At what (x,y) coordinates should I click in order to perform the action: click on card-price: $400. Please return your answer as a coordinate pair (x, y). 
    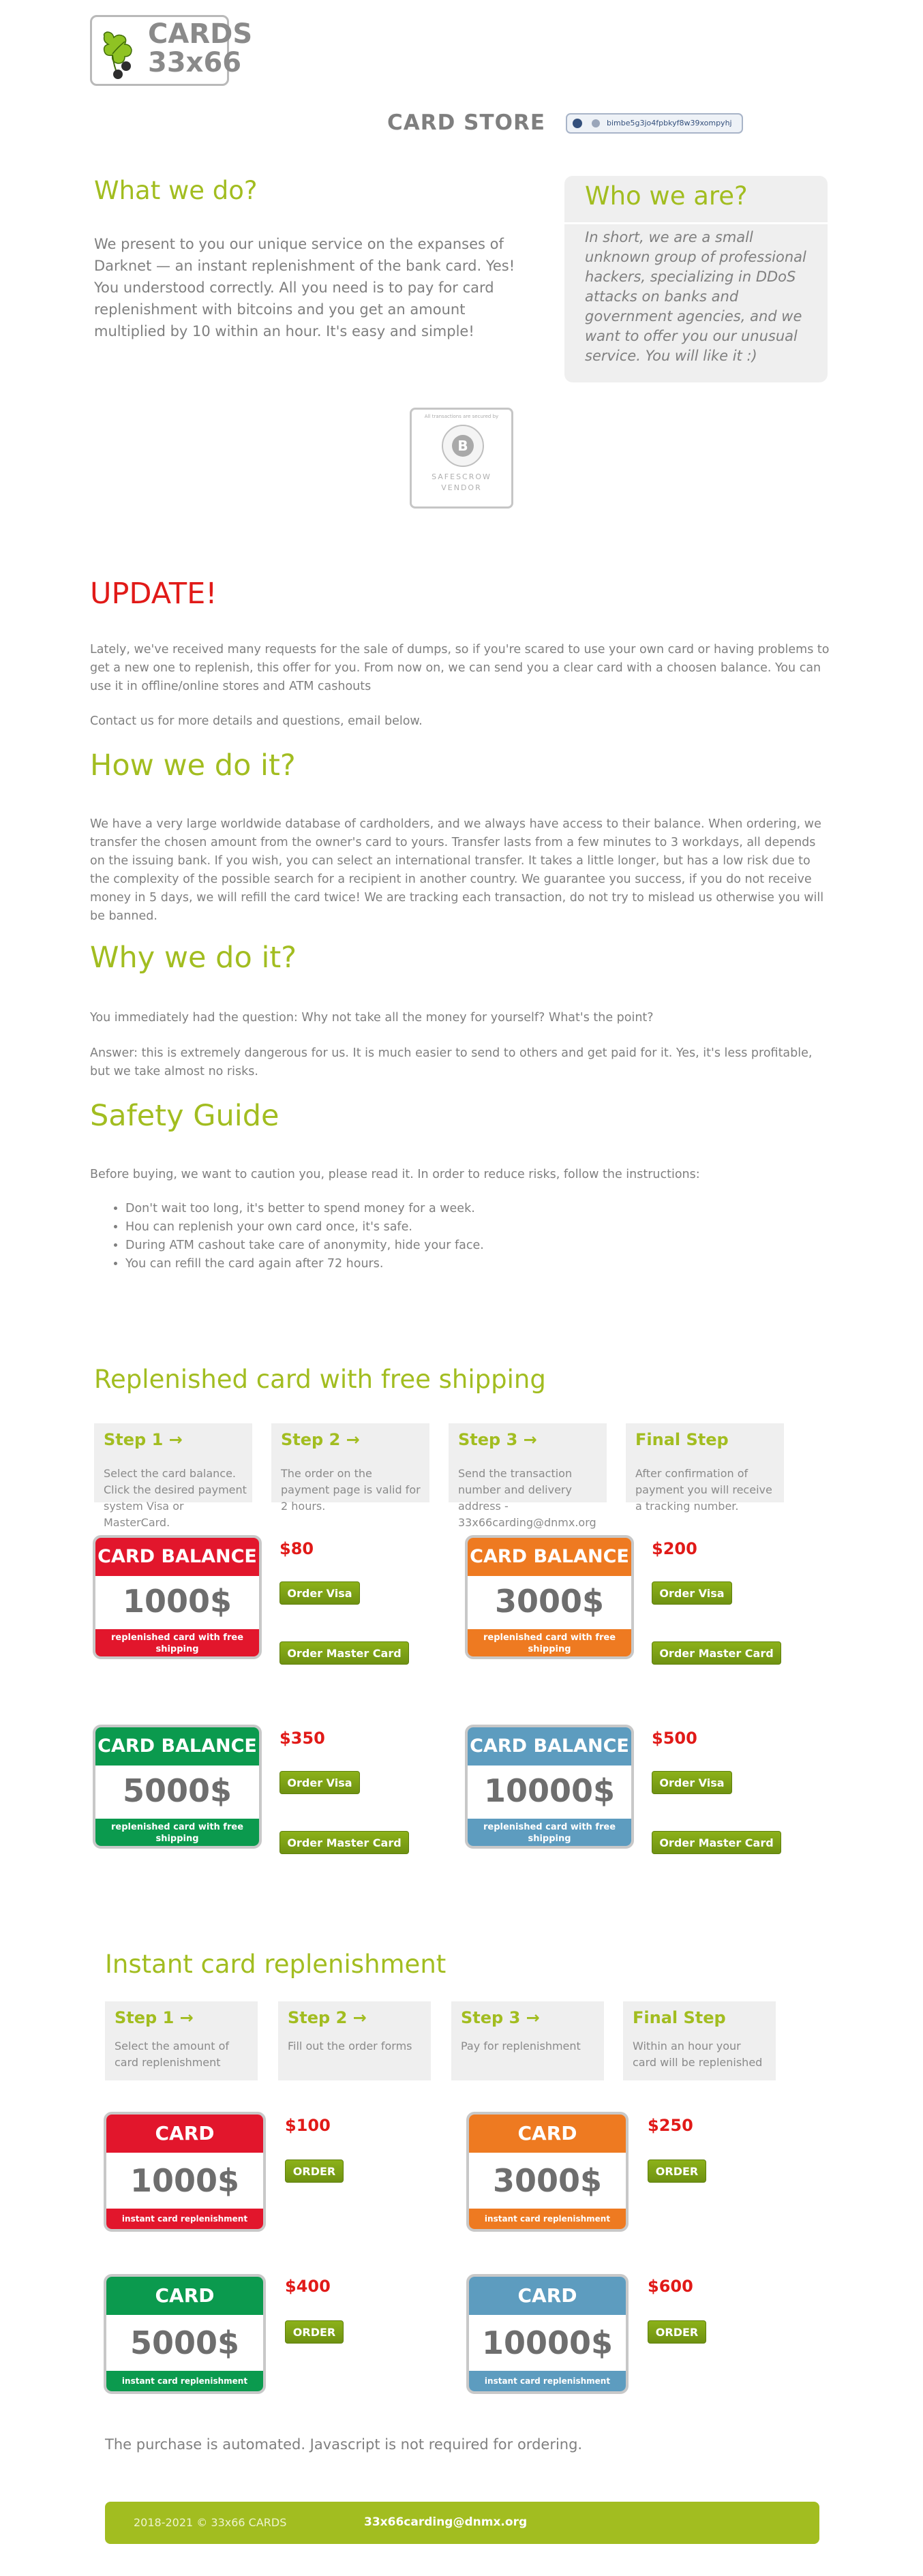
    Looking at the image, I should click on (308, 2286).